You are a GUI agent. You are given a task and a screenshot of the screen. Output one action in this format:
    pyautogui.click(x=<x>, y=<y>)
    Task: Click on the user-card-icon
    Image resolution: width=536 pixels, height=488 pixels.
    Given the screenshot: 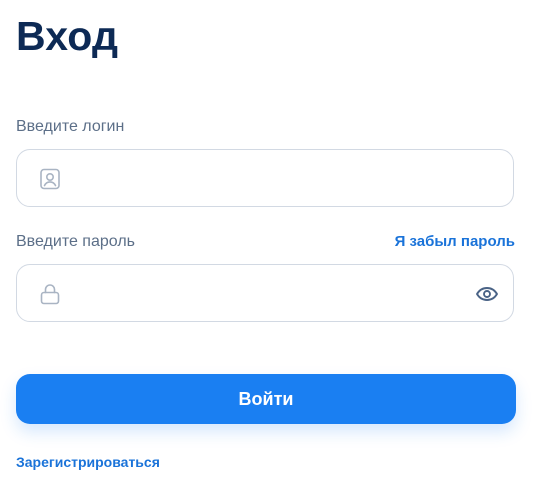 What is the action you would take?
    pyautogui.click(x=50, y=179)
    